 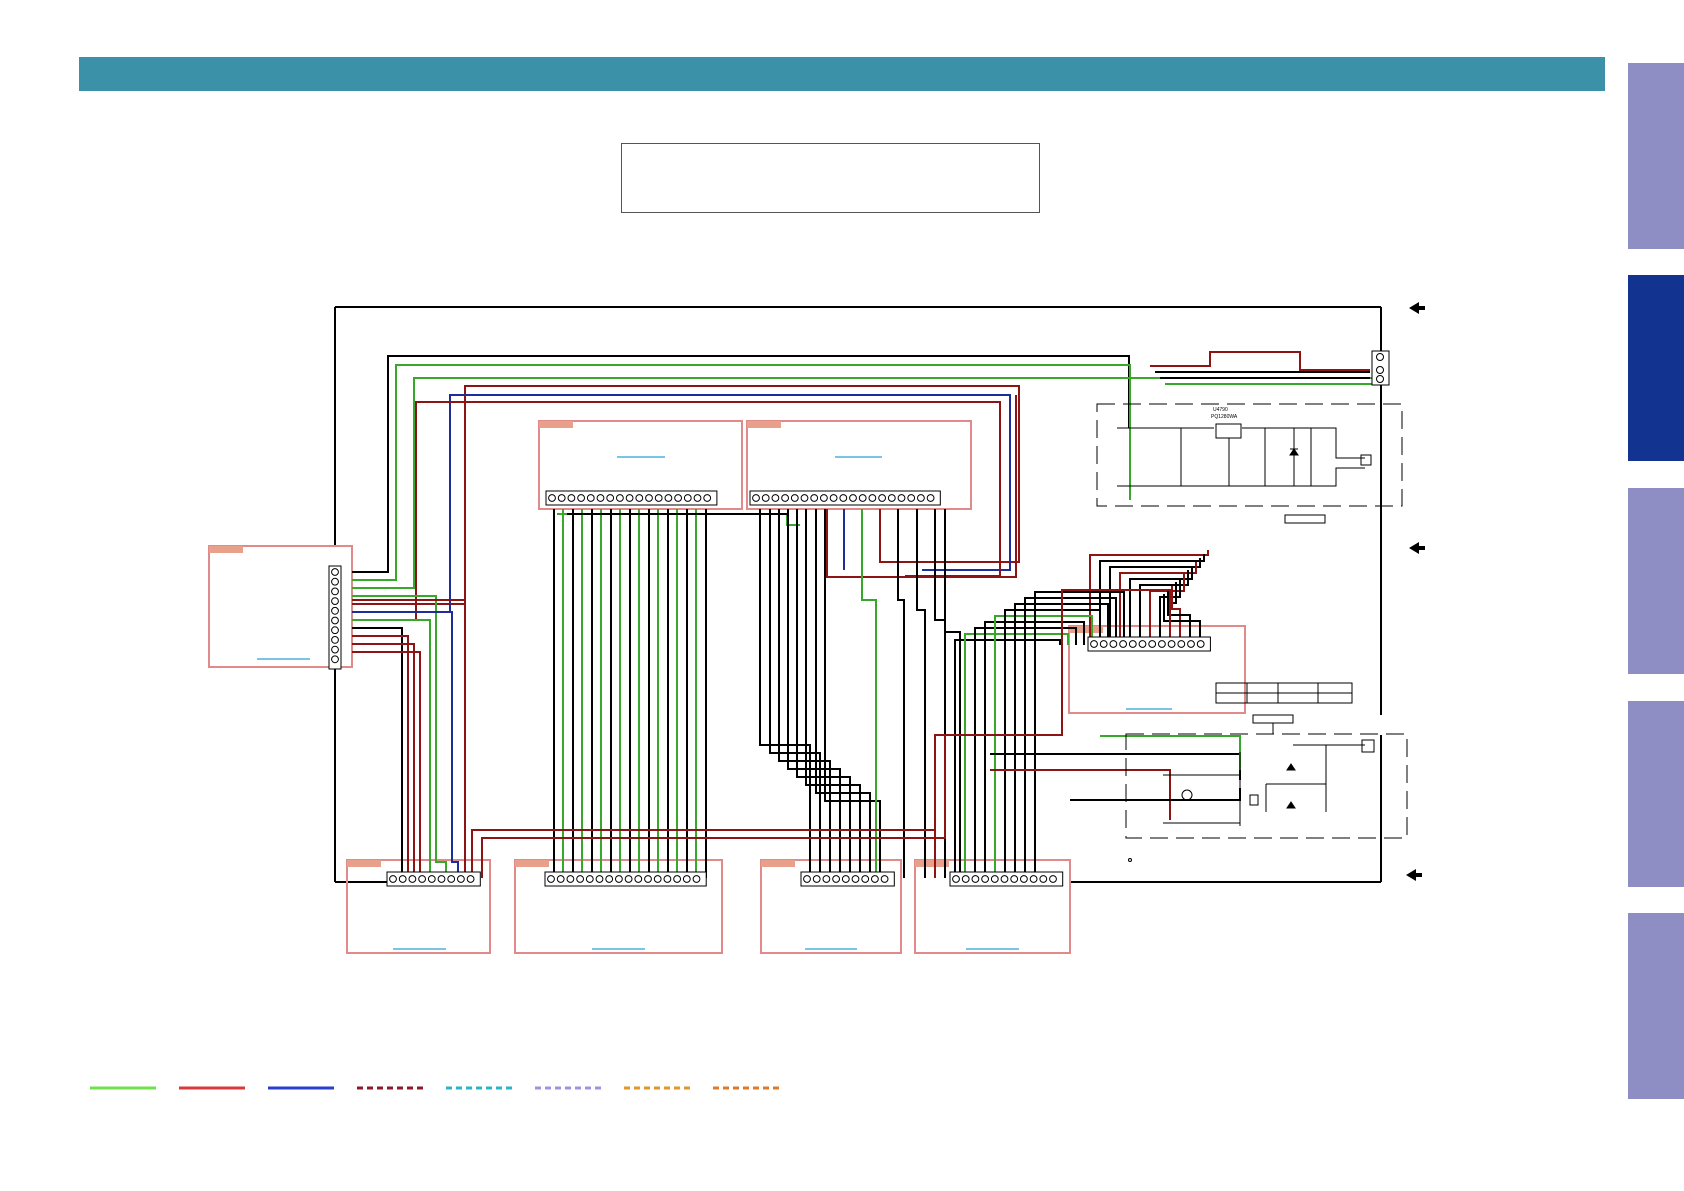 I want to click on grid-table, so click(x=1284, y=708).